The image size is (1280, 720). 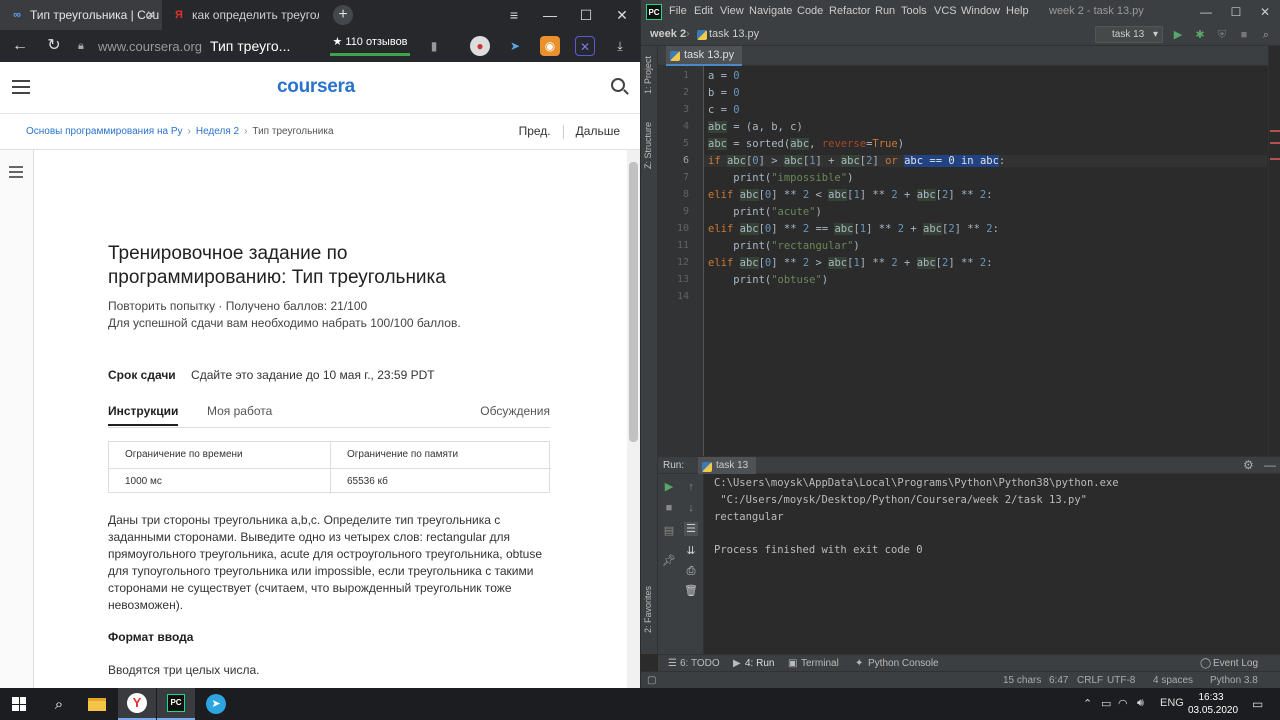 I want to click on status-toggle-icon: ▢, so click(x=651, y=680).